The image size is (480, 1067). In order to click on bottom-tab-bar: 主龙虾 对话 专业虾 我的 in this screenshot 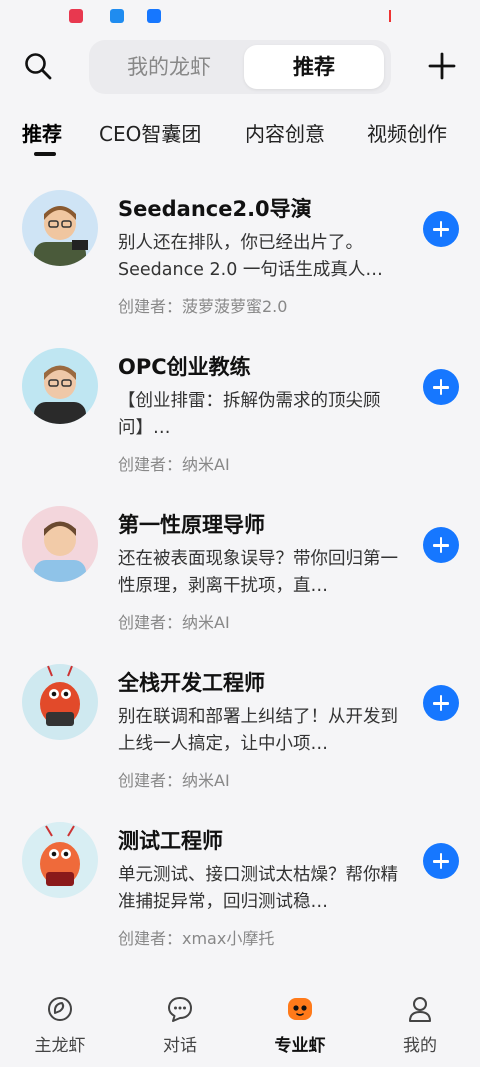, I will do `click(240, 1026)`.